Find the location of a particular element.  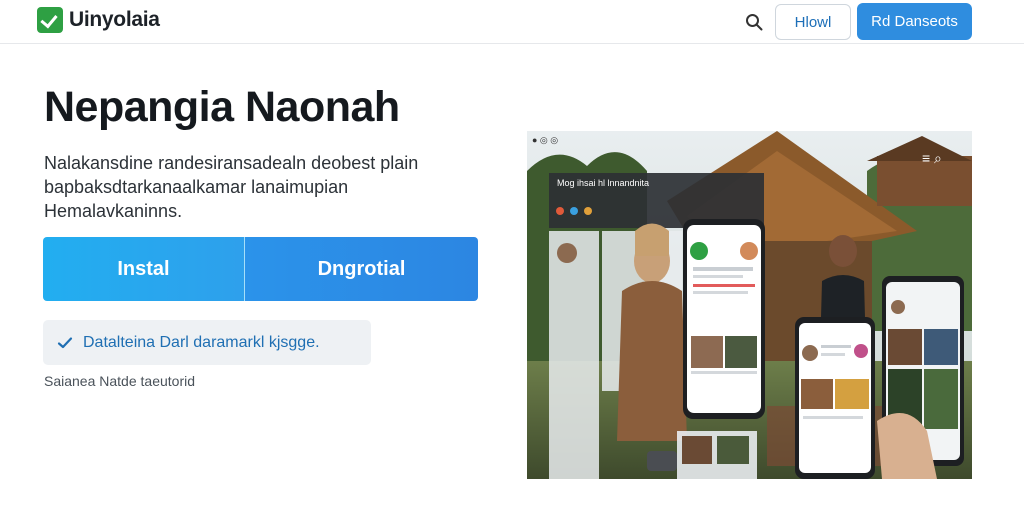

preview-overlay-title: Mog ihsai hl lnnandnita is located at coordinates (603, 183).